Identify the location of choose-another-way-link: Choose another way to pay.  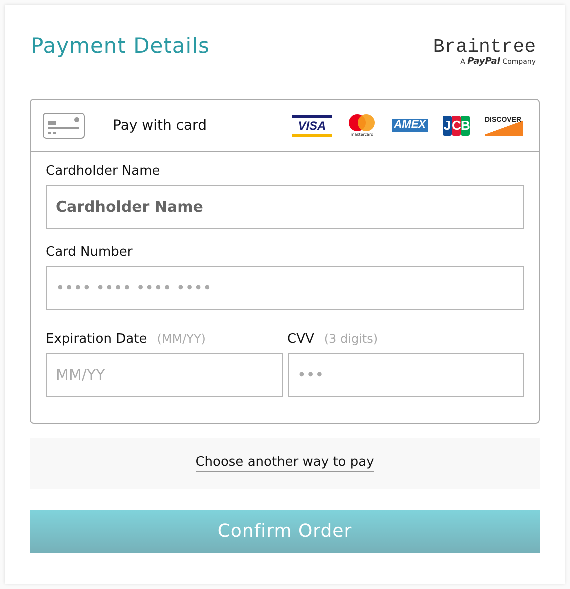
(285, 463).